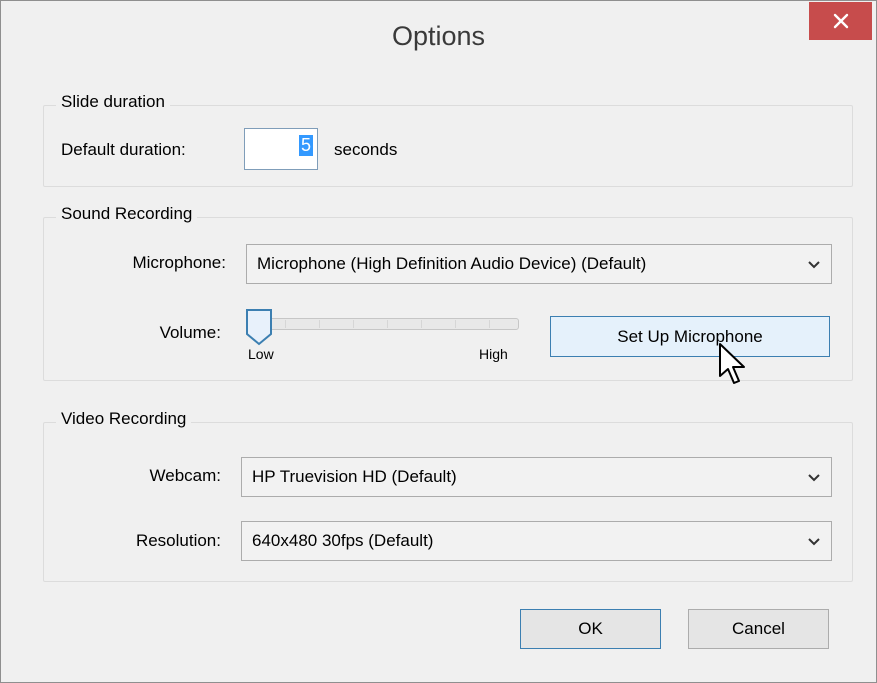 Image resolution: width=877 pixels, height=683 pixels. I want to click on volume-slider-track, so click(383, 324).